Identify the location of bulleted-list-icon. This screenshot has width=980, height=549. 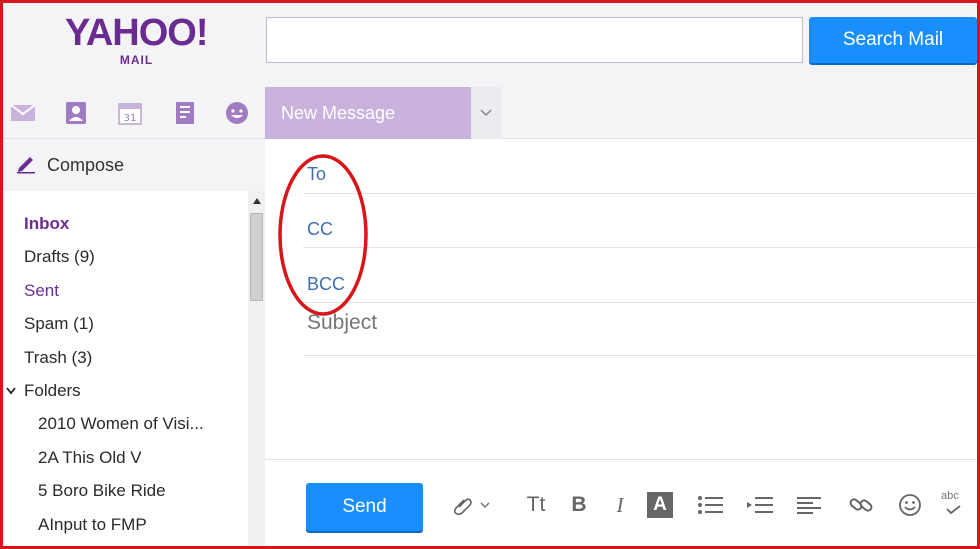
(710, 505).